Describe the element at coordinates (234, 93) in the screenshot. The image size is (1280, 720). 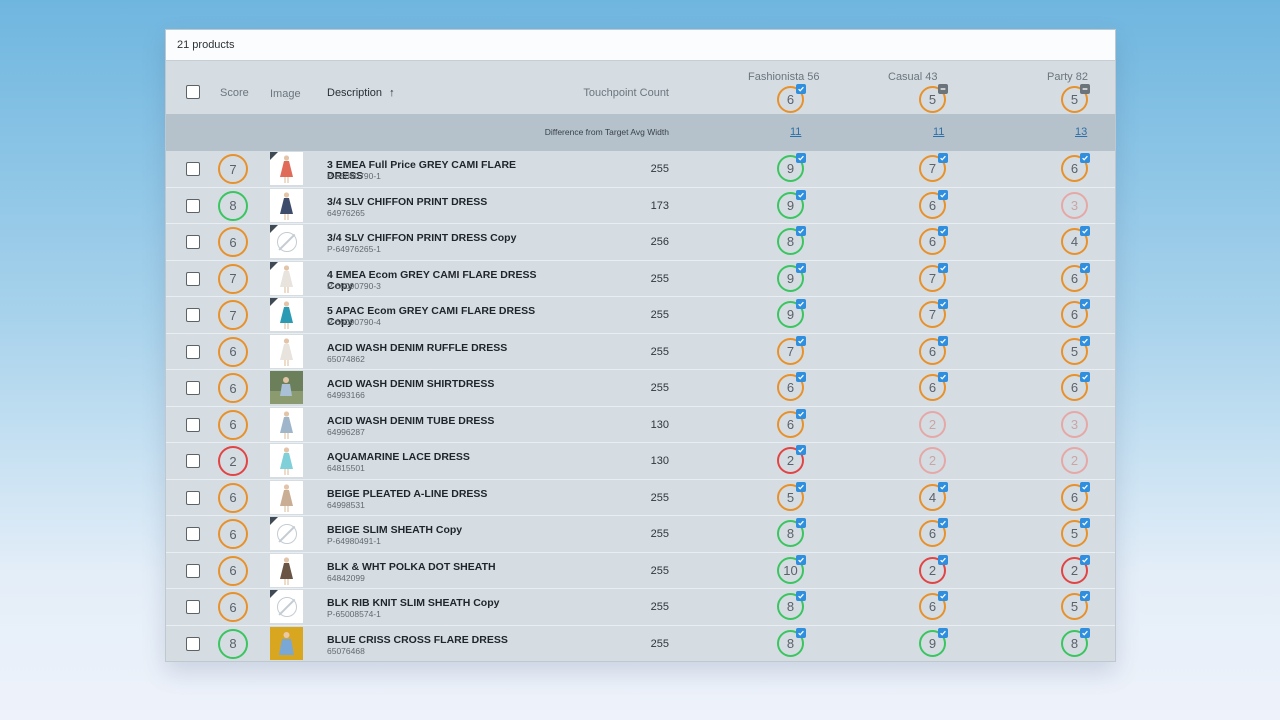
I see `score-column-header: Score` at that location.